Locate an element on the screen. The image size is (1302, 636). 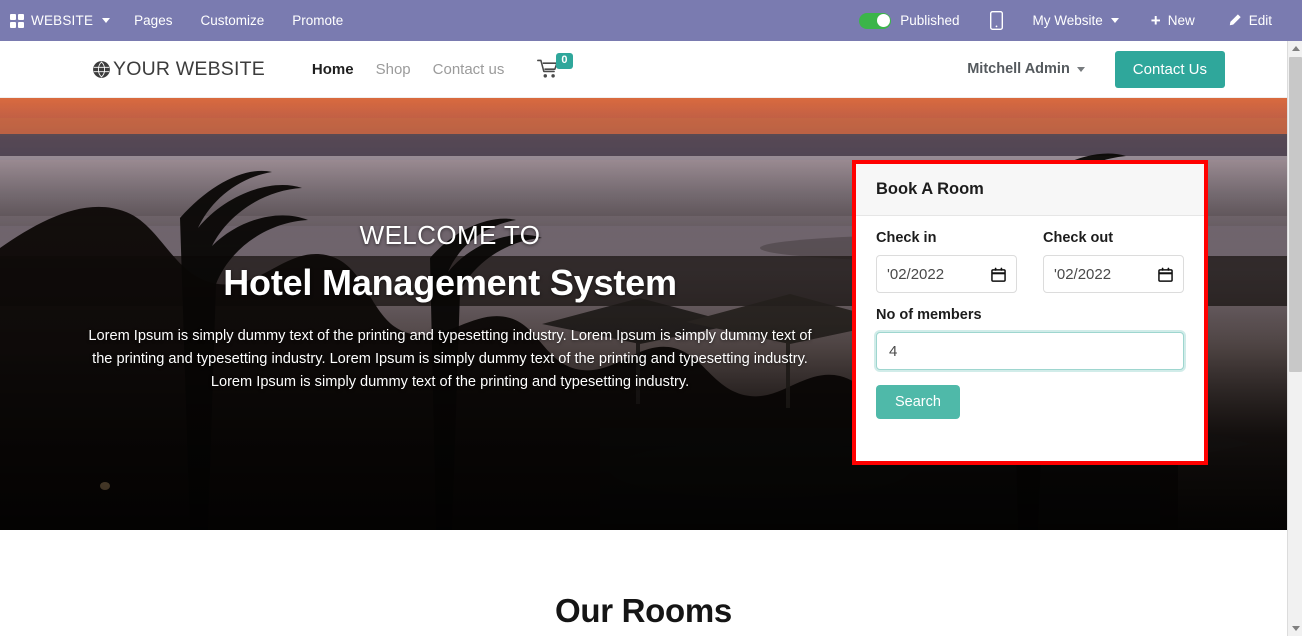
website-app-label: WEBSITE is located at coordinates (62, 20).